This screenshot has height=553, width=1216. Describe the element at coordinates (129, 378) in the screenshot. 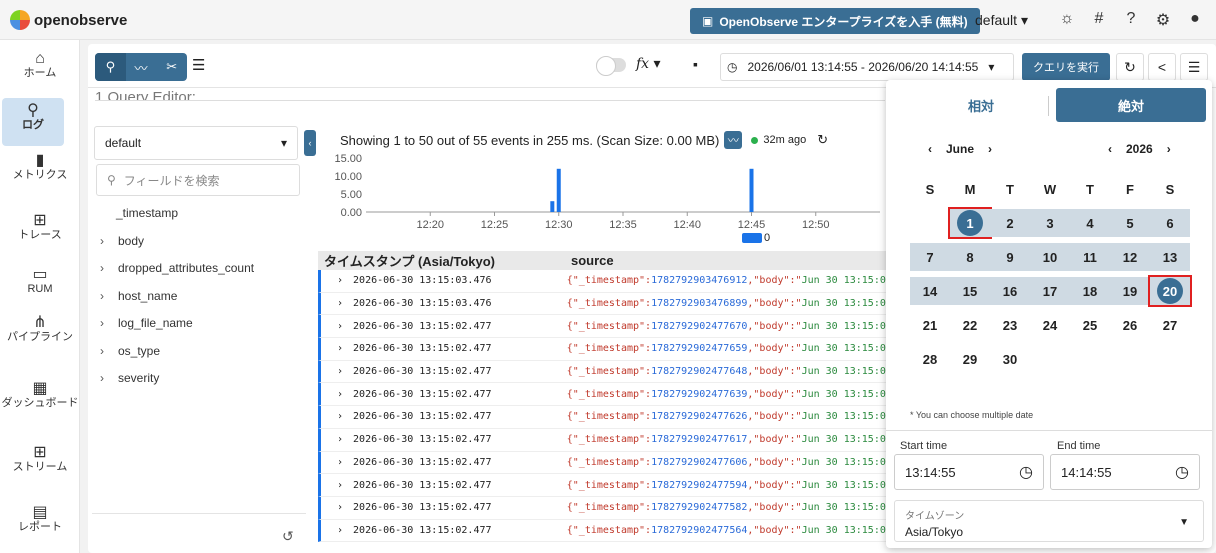

I see `field-item: › severity` at that location.